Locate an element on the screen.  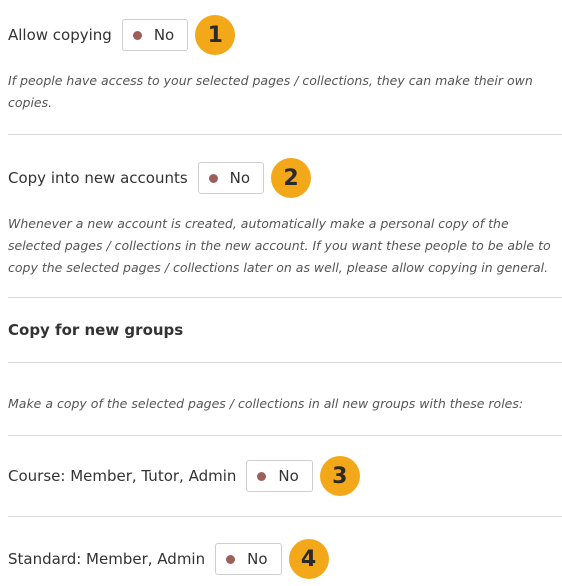
copy-new-accounts-row: Copy into new accounts No 2 is located at coordinates (160, 178).